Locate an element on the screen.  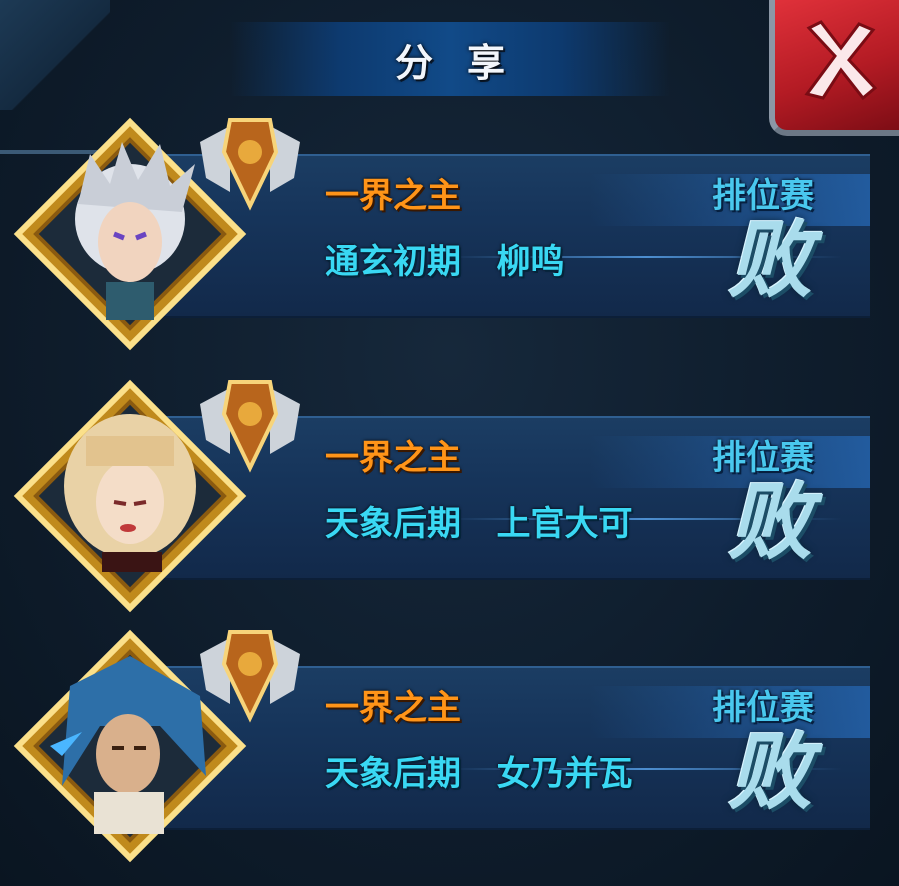
player-name: 女乃并瓦 is located at coordinates (564, 774).